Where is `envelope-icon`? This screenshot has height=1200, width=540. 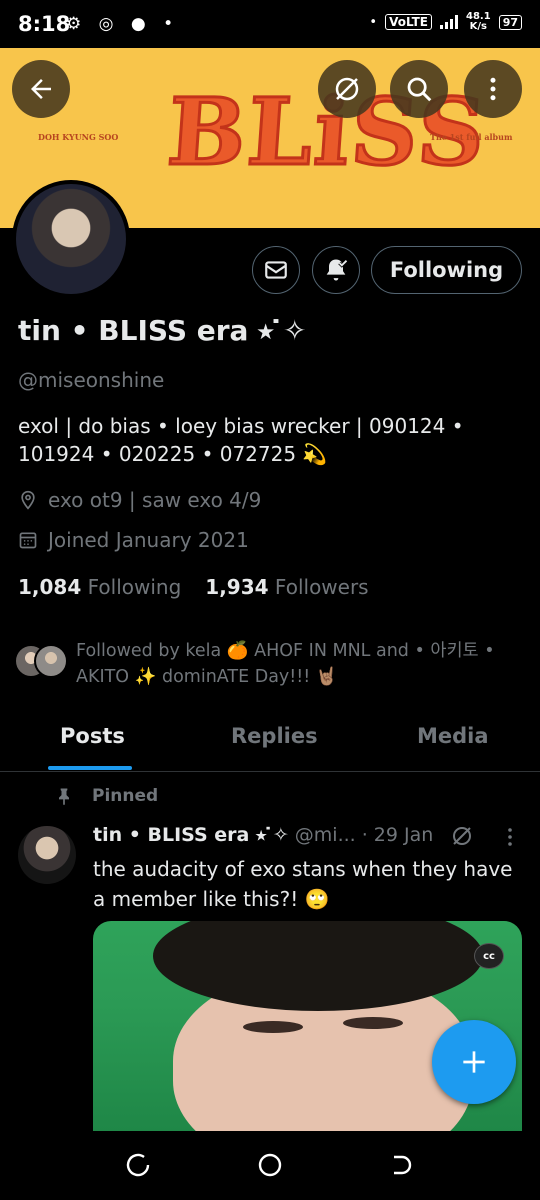
envelope-icon is located at coordinates (276, 270).